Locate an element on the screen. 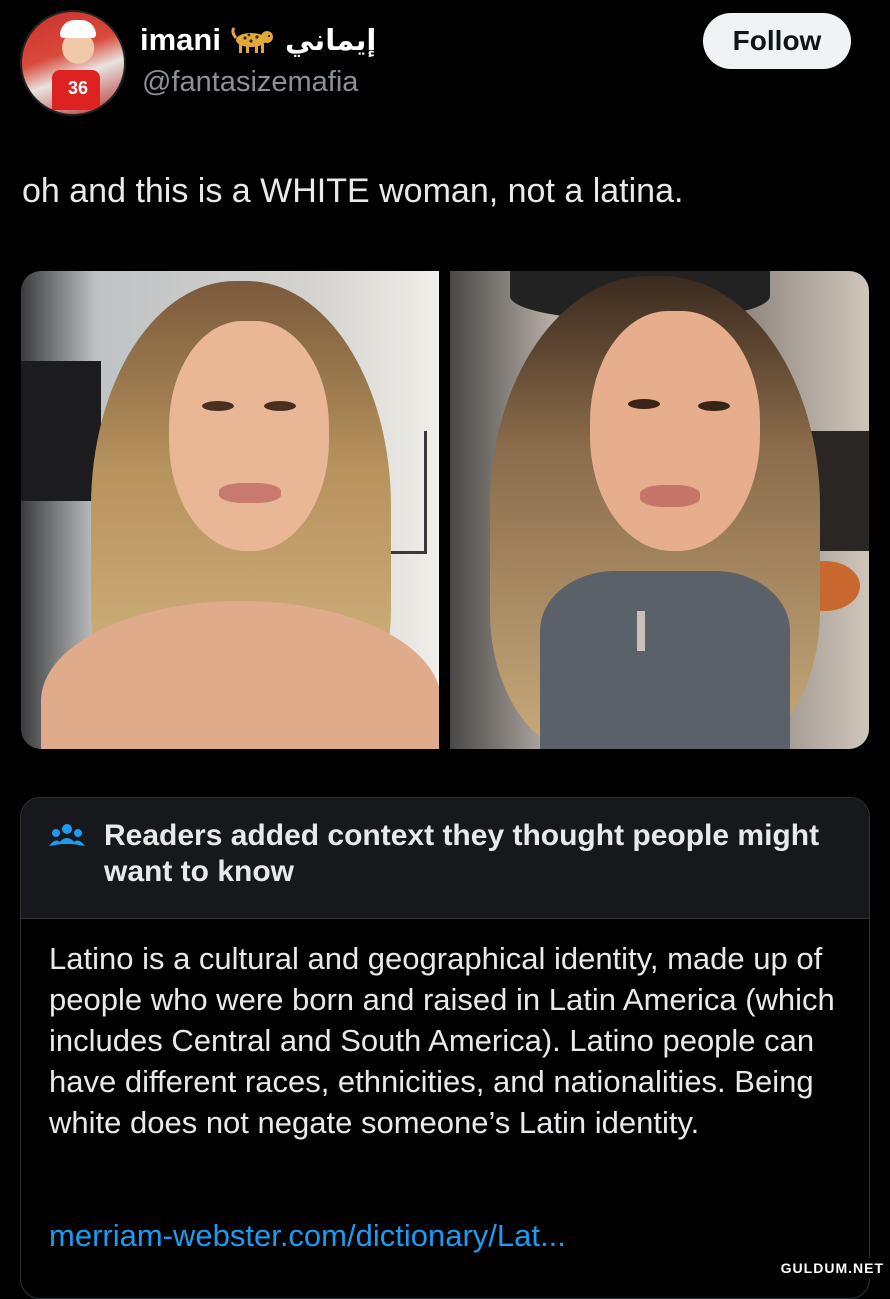 This screenshot has width=890, height=1299. follow-button: Follow is located at coordinates (777, 41).